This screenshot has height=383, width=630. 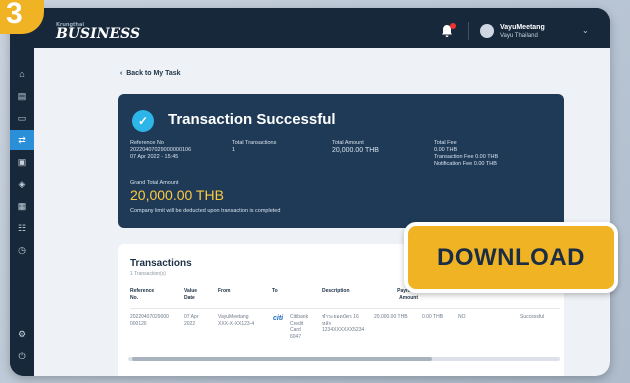 What do you see at coordinates (161, 263) in the screenshot?
I see `transactions-title: Transactions` at bounding box center [161, 263].